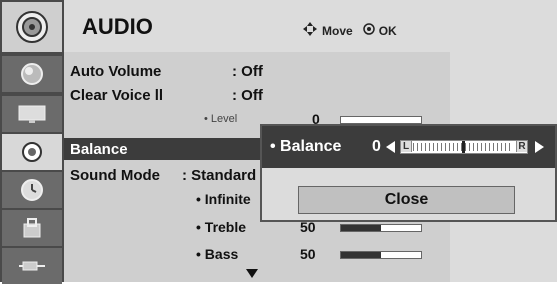 The width and height of the screenshot is (557, 284). I want to click on balance-marker, so click(463, 147).